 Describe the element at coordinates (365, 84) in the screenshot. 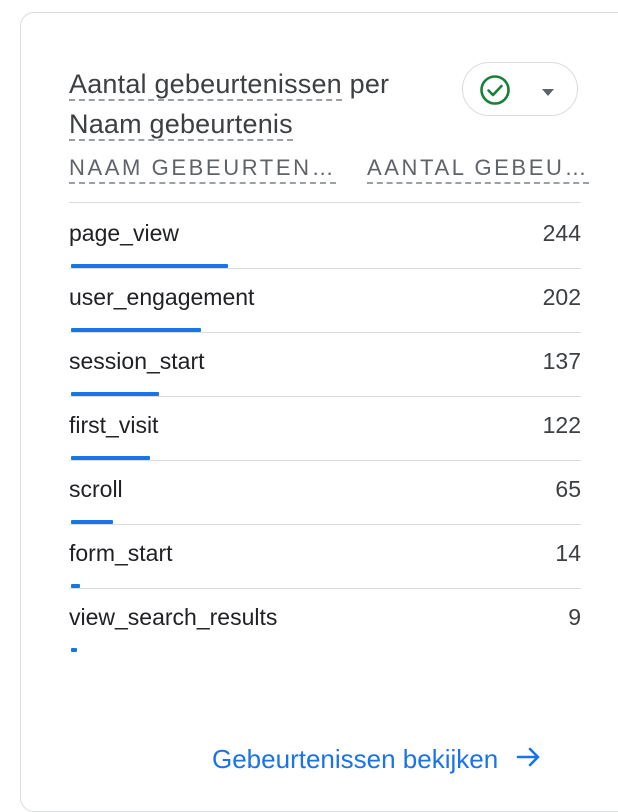

I see `title-connector: per` at that location.